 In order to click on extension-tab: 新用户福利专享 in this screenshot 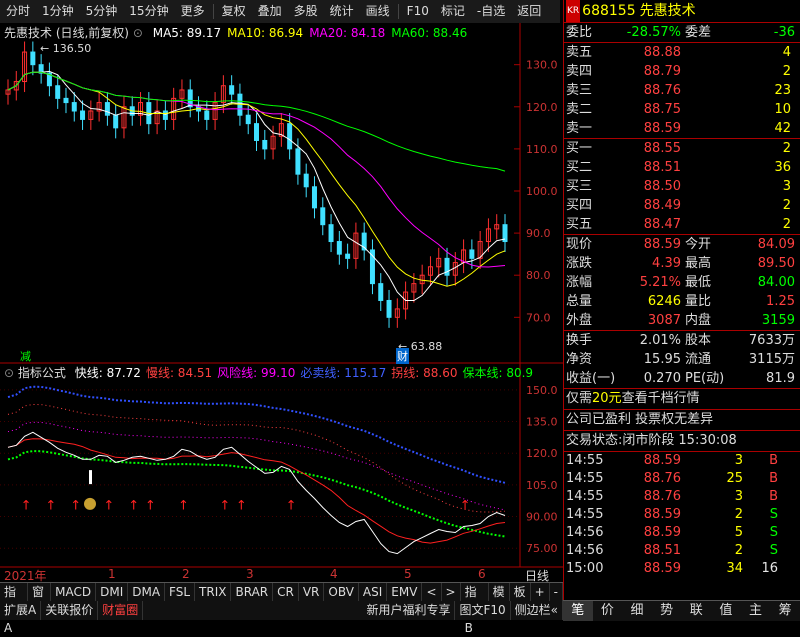, I will do `click(409, 610)`.